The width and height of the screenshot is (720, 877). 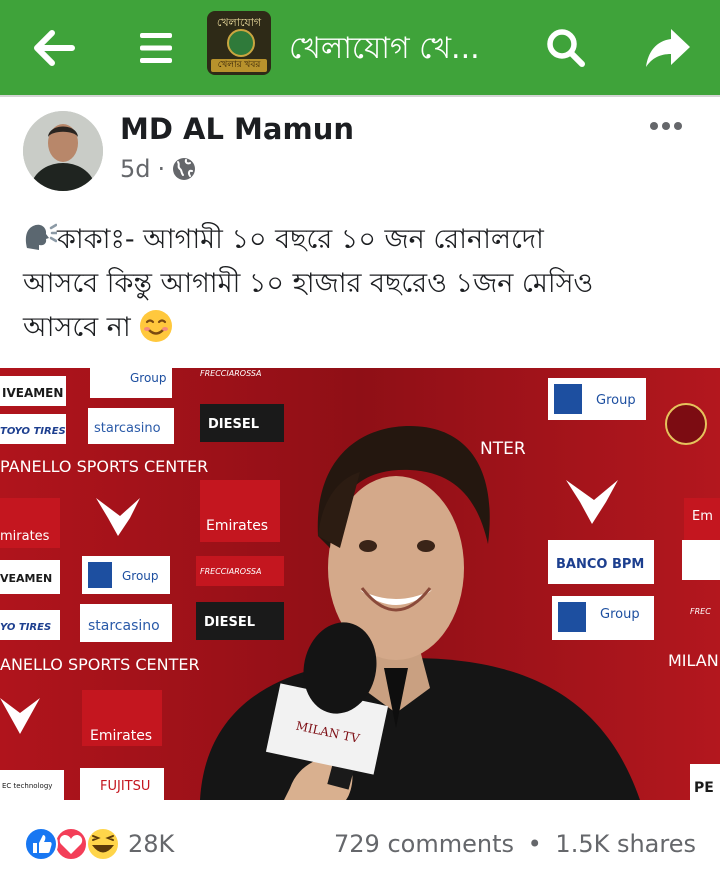 I want to click on post-text-line-3: আসবে না, so click(x=363, y=328).